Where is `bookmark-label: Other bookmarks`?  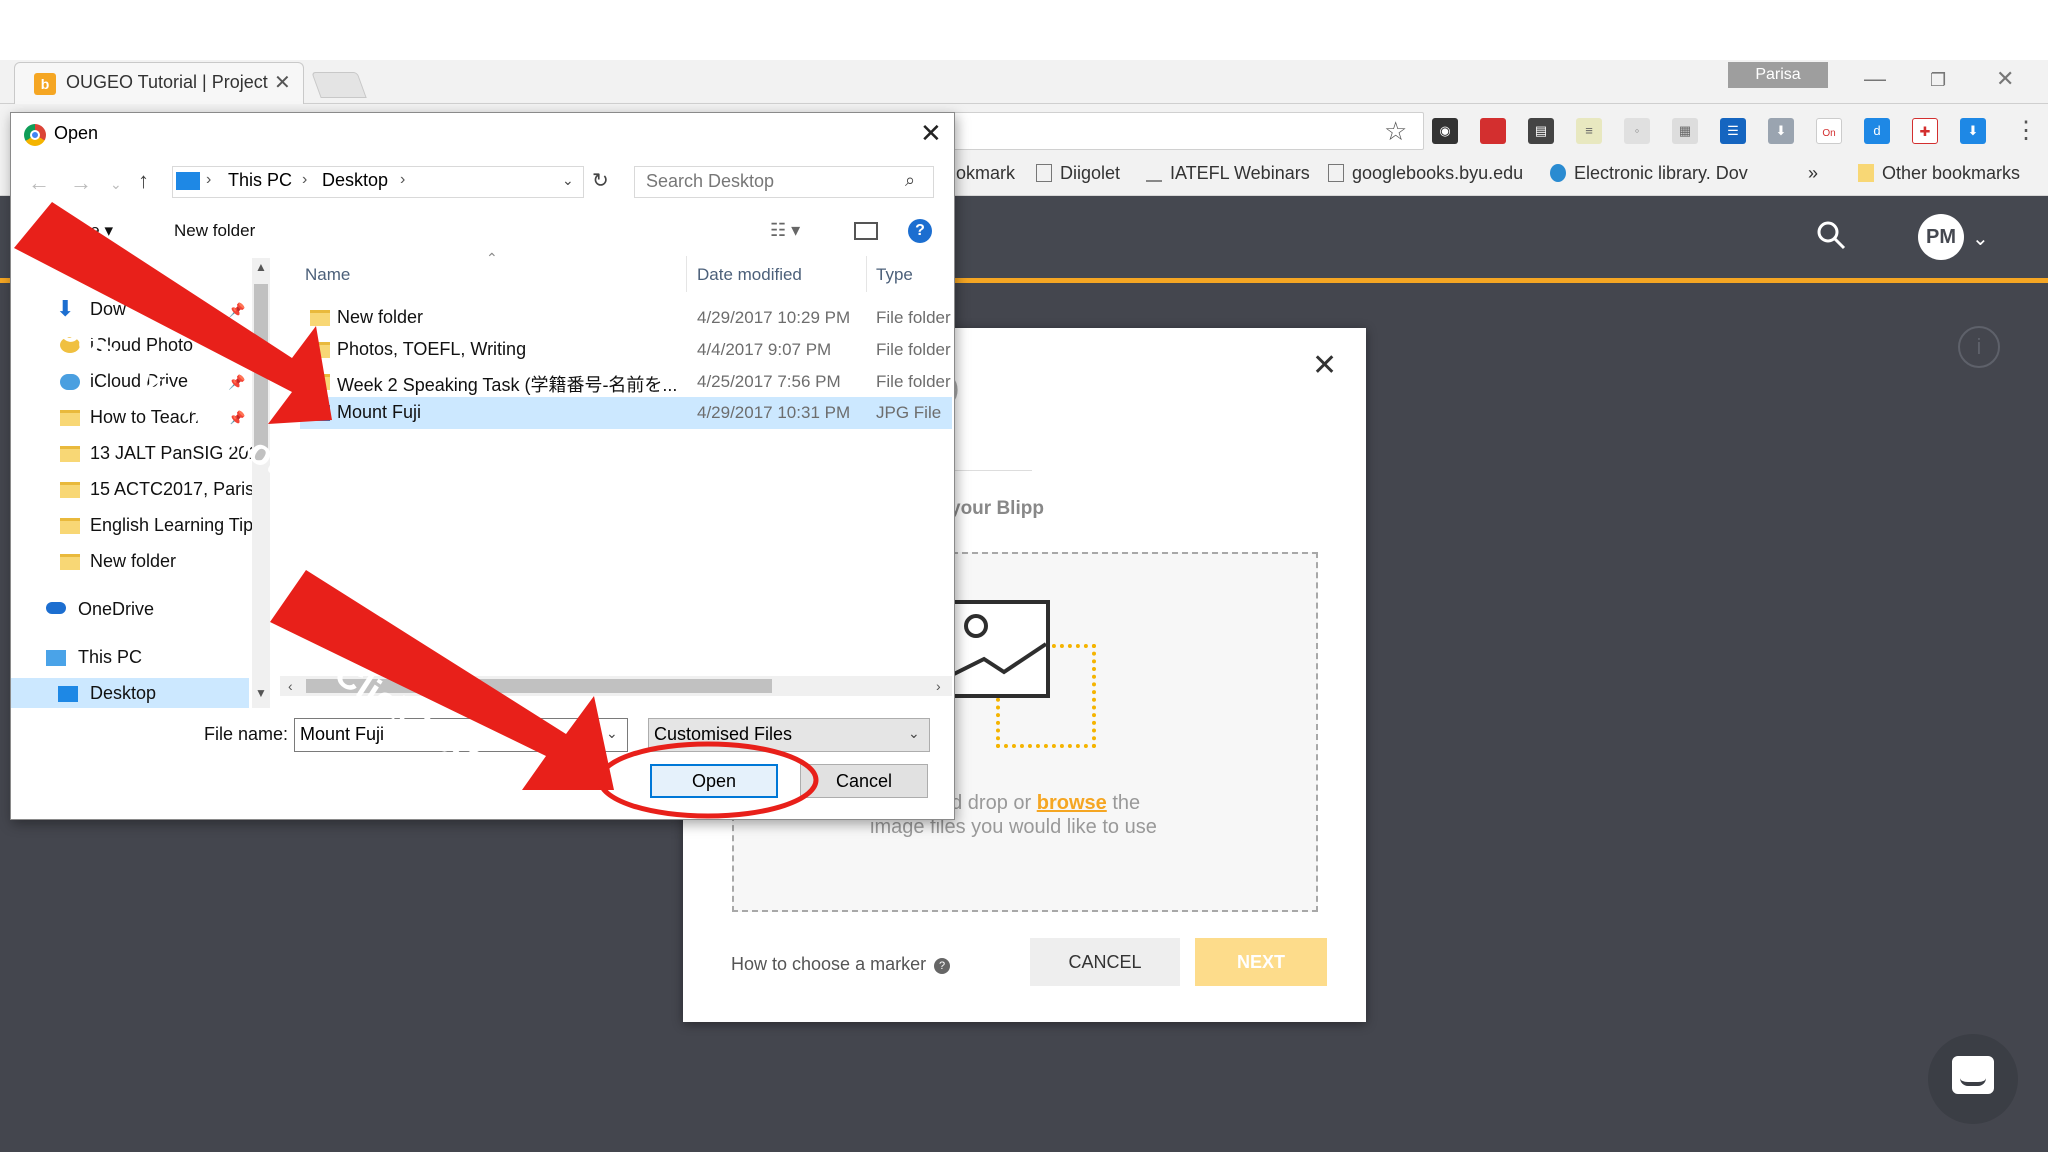
bookmark-label: Other bookmarks is located at coordinates (1951, 173).